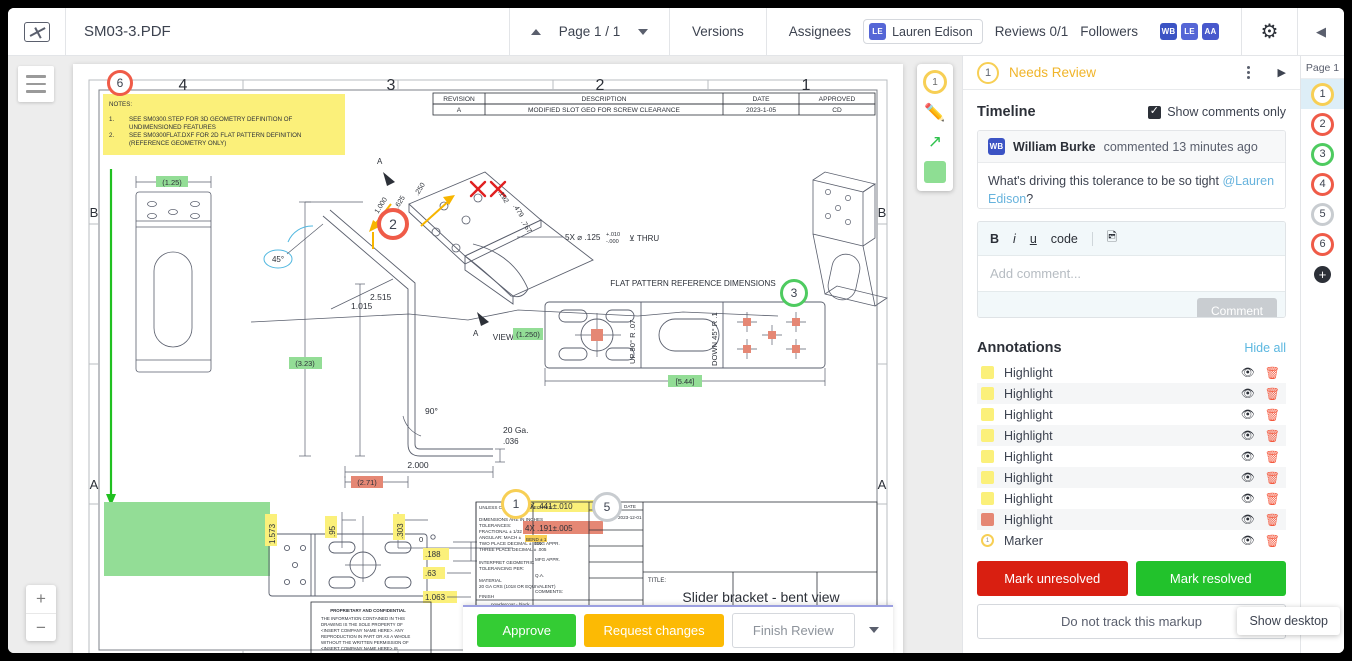  What do you see at coordinates (1052, 578) in the screenshot?
I see `mark-unresolved-button: Mark unresolved` at bounding box center [1052, 578].